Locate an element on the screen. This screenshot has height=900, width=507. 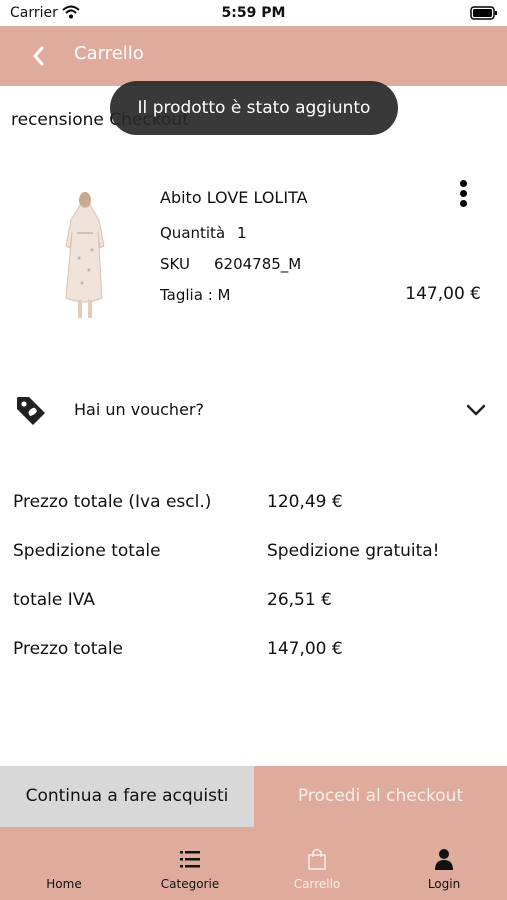
toast-message: Il prodotto è stato aggiunto is located at coordinates (254, 108).